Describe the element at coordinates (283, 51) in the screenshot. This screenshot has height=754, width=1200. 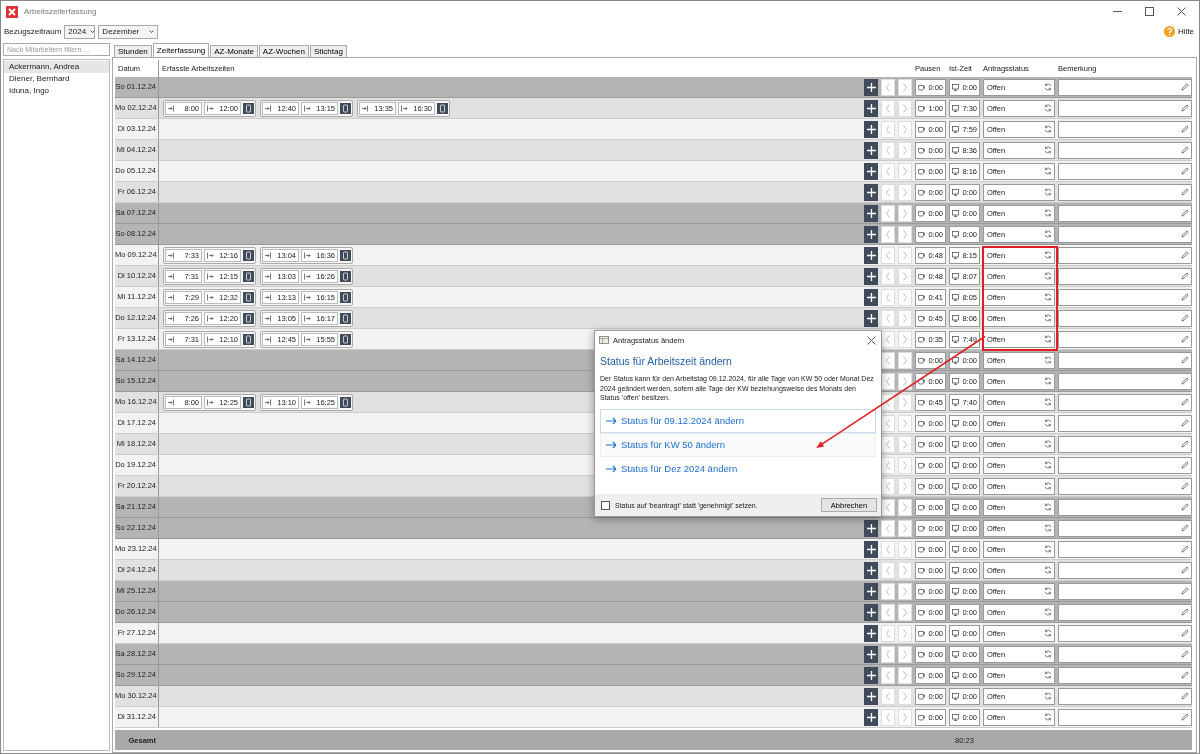
I see `tab: AZ-Wochen` at that location.